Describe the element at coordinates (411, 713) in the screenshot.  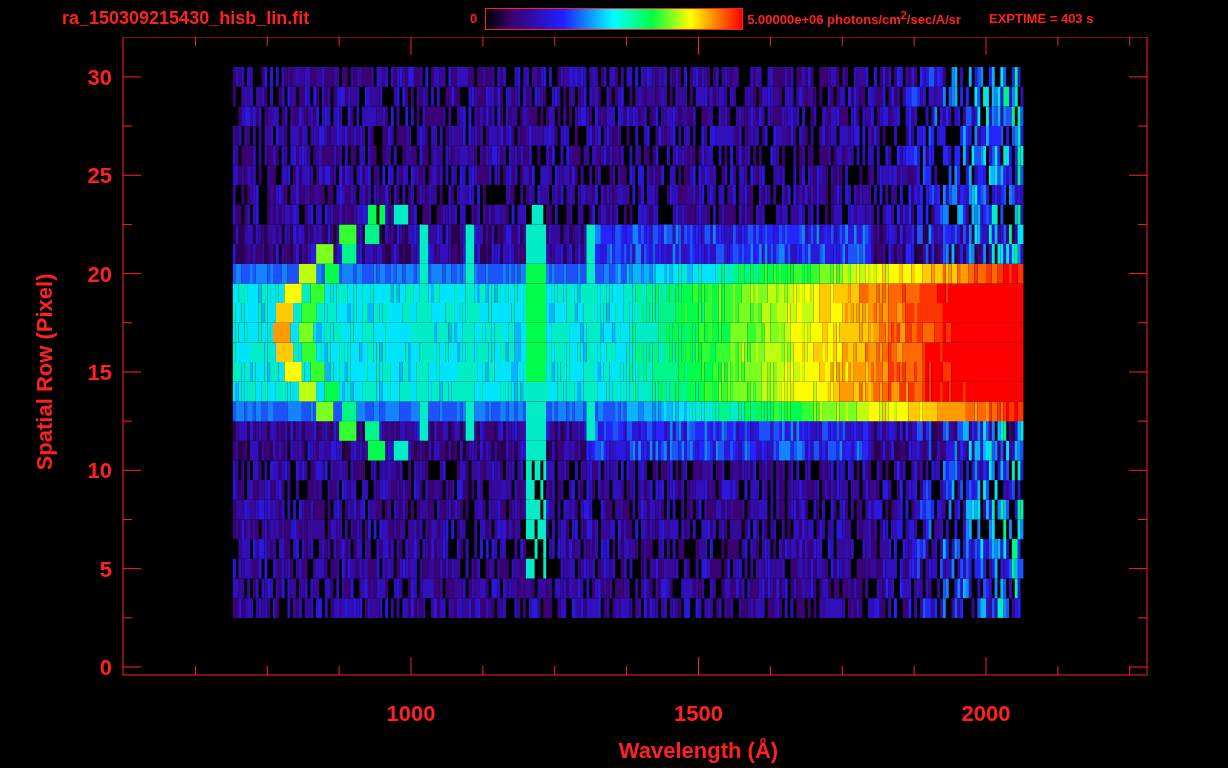
I see `x-tick-label: 1000` at that location.